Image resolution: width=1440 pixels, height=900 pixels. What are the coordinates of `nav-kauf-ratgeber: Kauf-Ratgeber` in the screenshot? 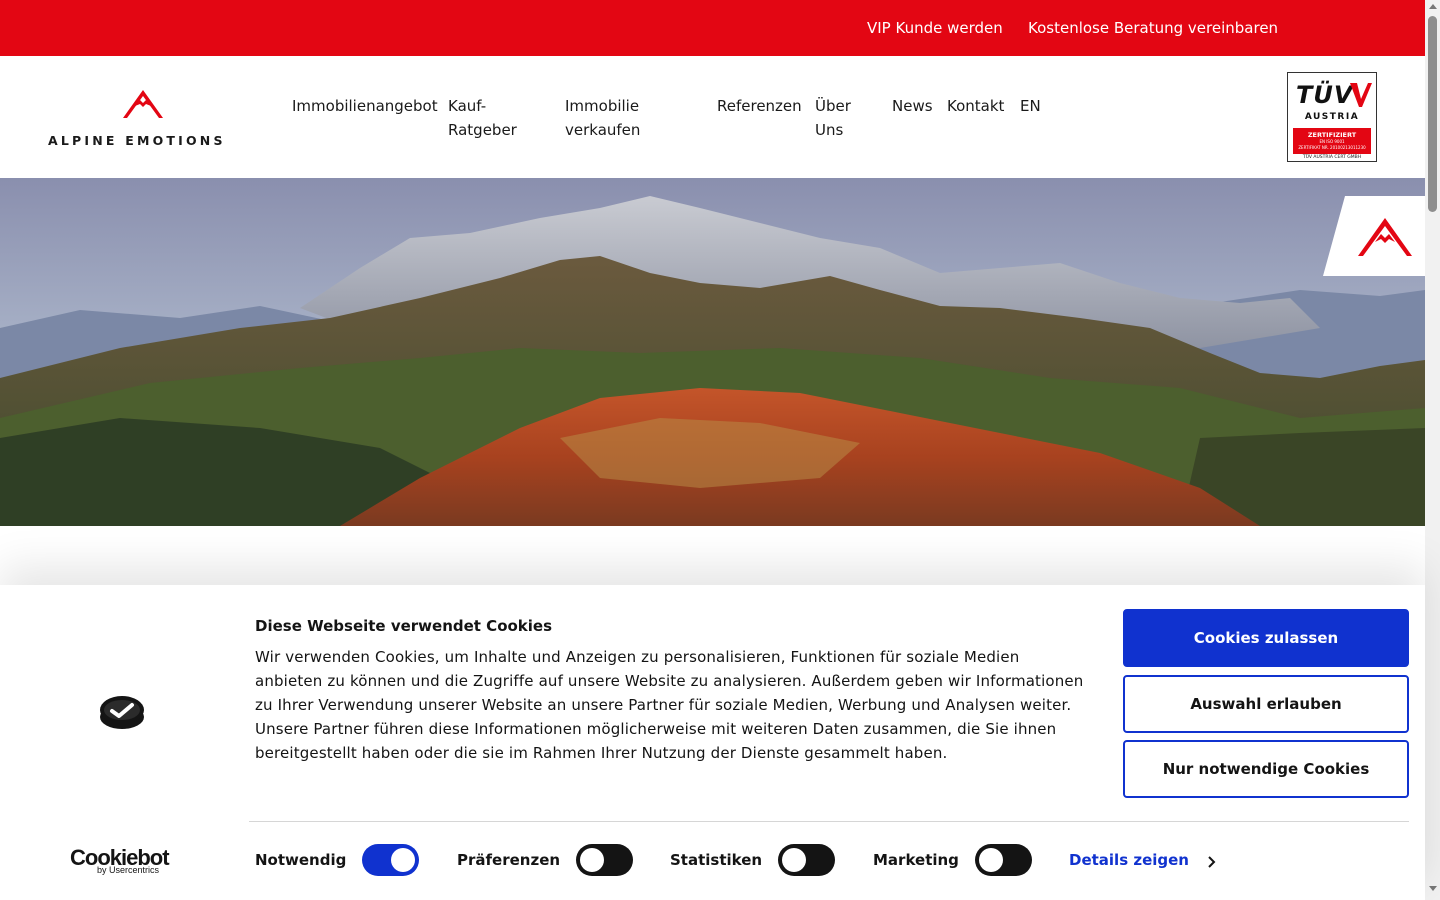 It's located at (493, 118).